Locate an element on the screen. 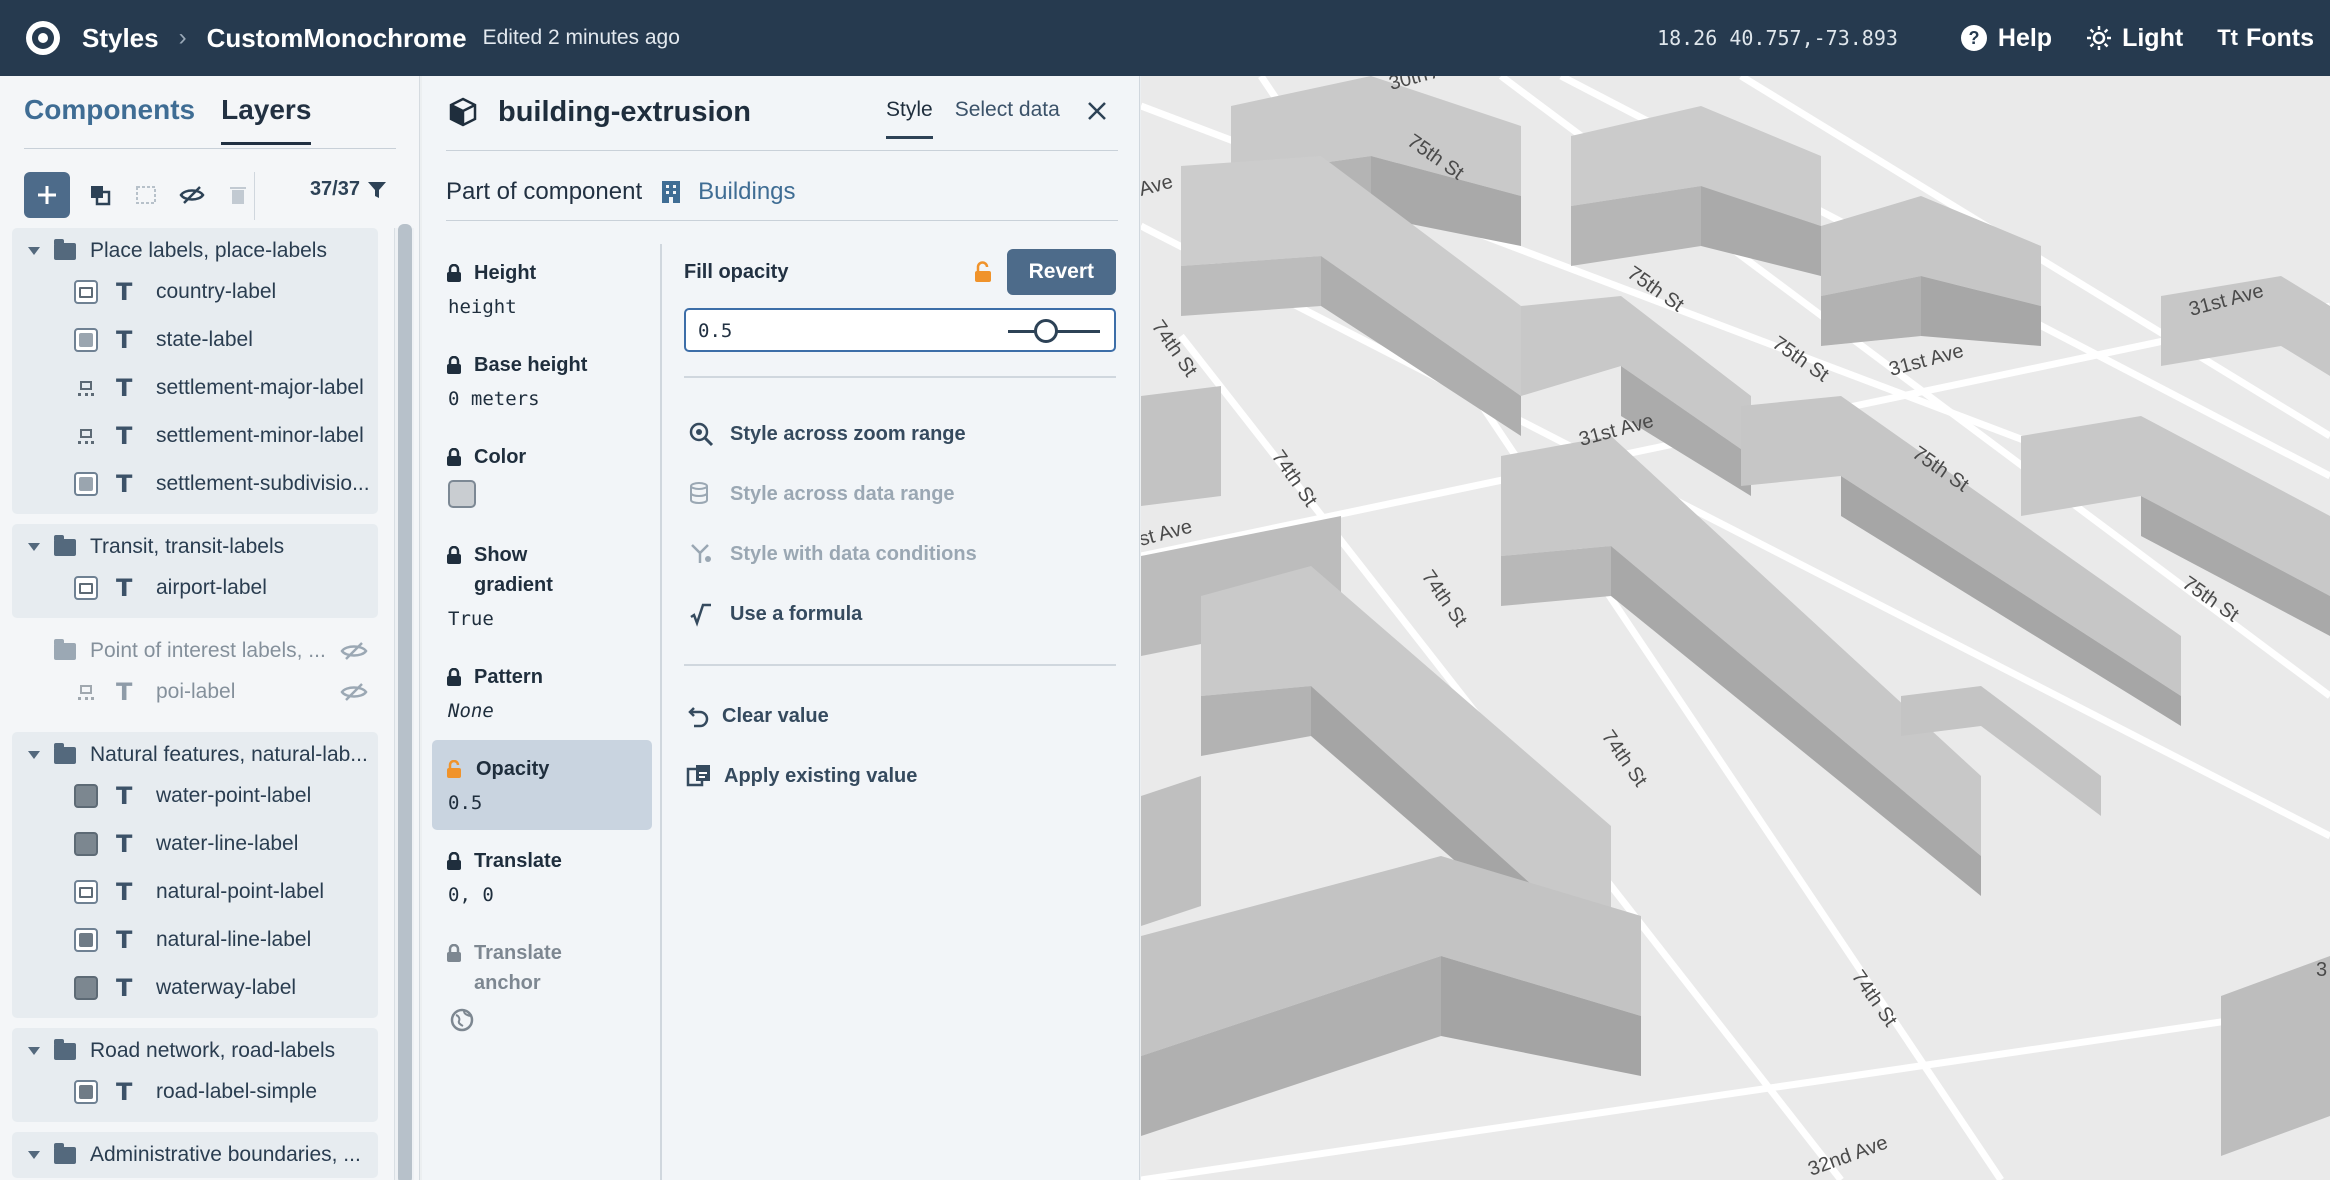 Image resolution: width=2330 pixels, height=1180 pixels. option-label: Style across data range is located at coordinates (842, 493).